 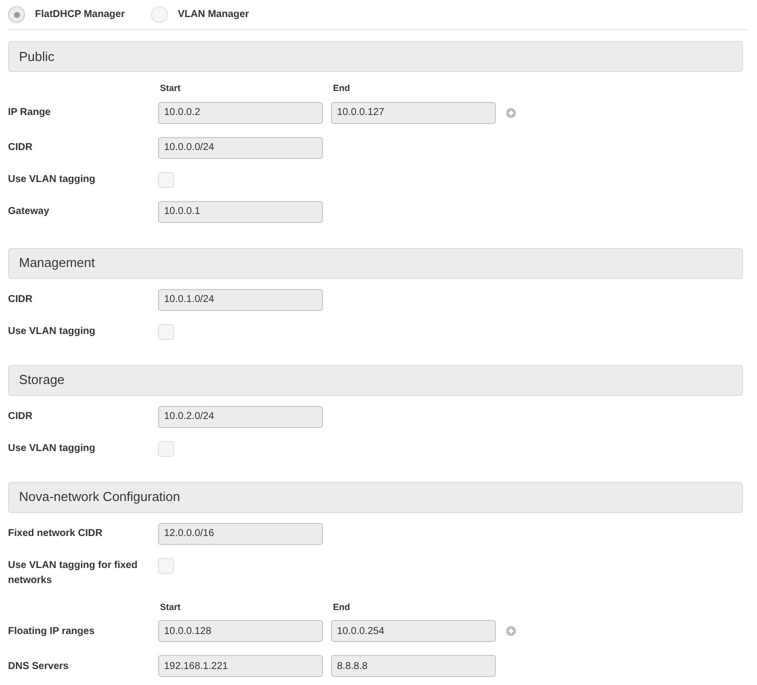 I want to click on text-field: 12.0.0.0/16, so click(x=240, y=533).